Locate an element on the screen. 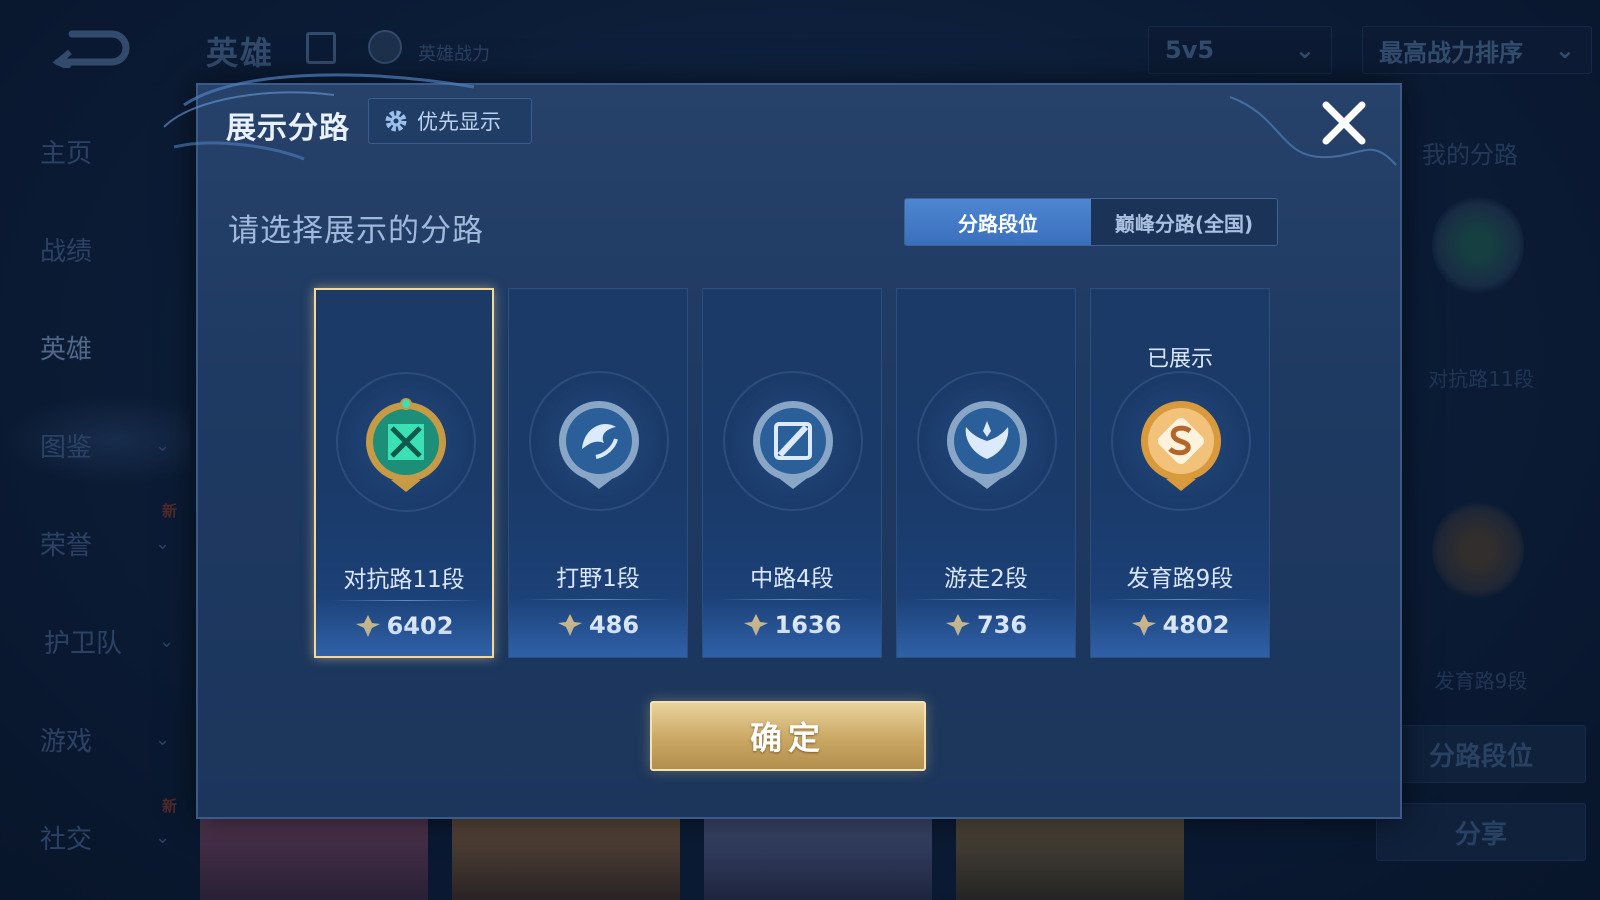 This screenshot has height=900, width=1600. lane-card-bot: 已展示 发育路9段 4802 is located at coordinates (1180, 473).